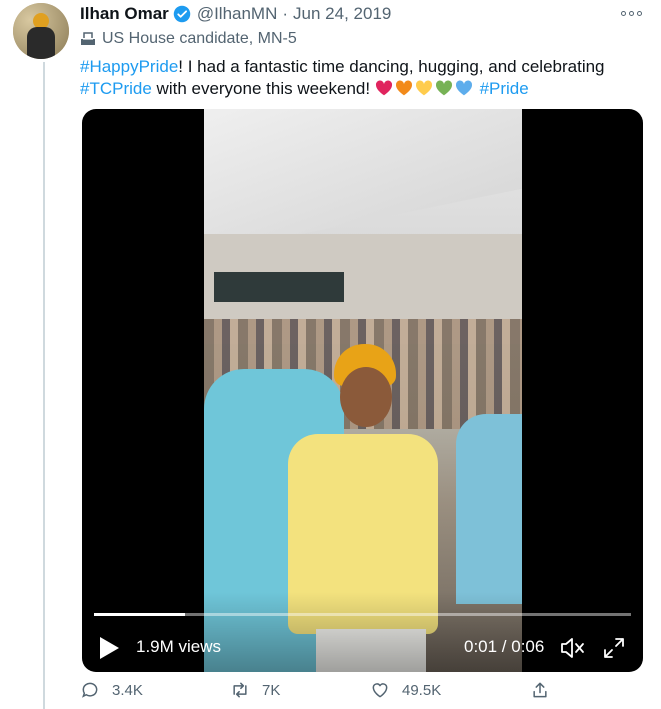 The width and height of the screenshot is (661, 709). Describe the element at coordinates (380, 690) in the screenshot. I see `like-icon` at that location.